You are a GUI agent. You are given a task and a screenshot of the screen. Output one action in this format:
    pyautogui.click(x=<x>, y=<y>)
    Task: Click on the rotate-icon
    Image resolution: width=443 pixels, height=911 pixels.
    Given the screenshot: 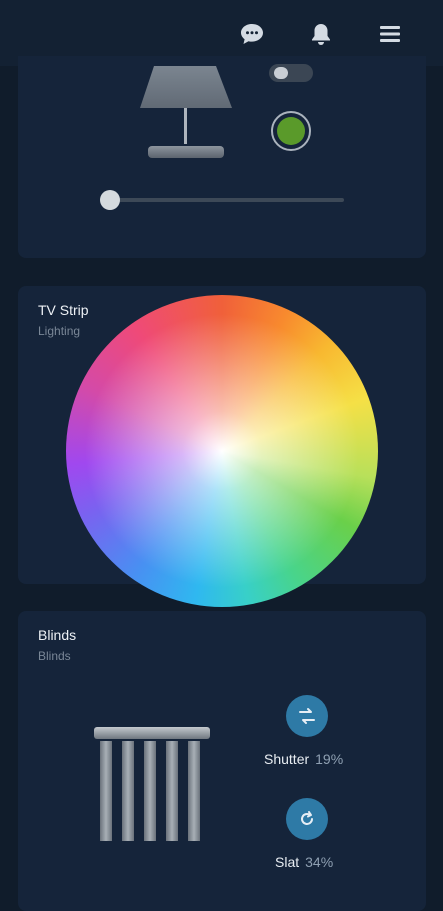 What is the action you would take?
    pyautogui.click(x=307, y=818)
    